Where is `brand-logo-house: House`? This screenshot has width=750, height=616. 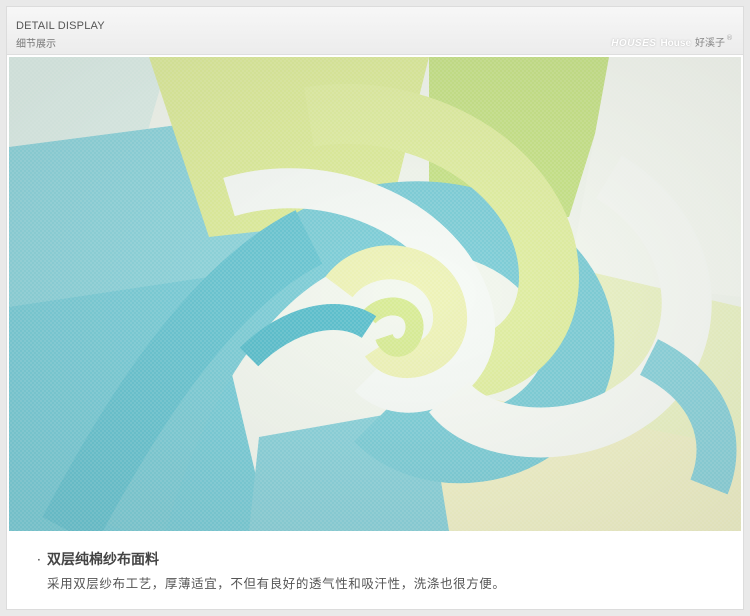 brand-logo-house: House is located at coordinates (675, 43).